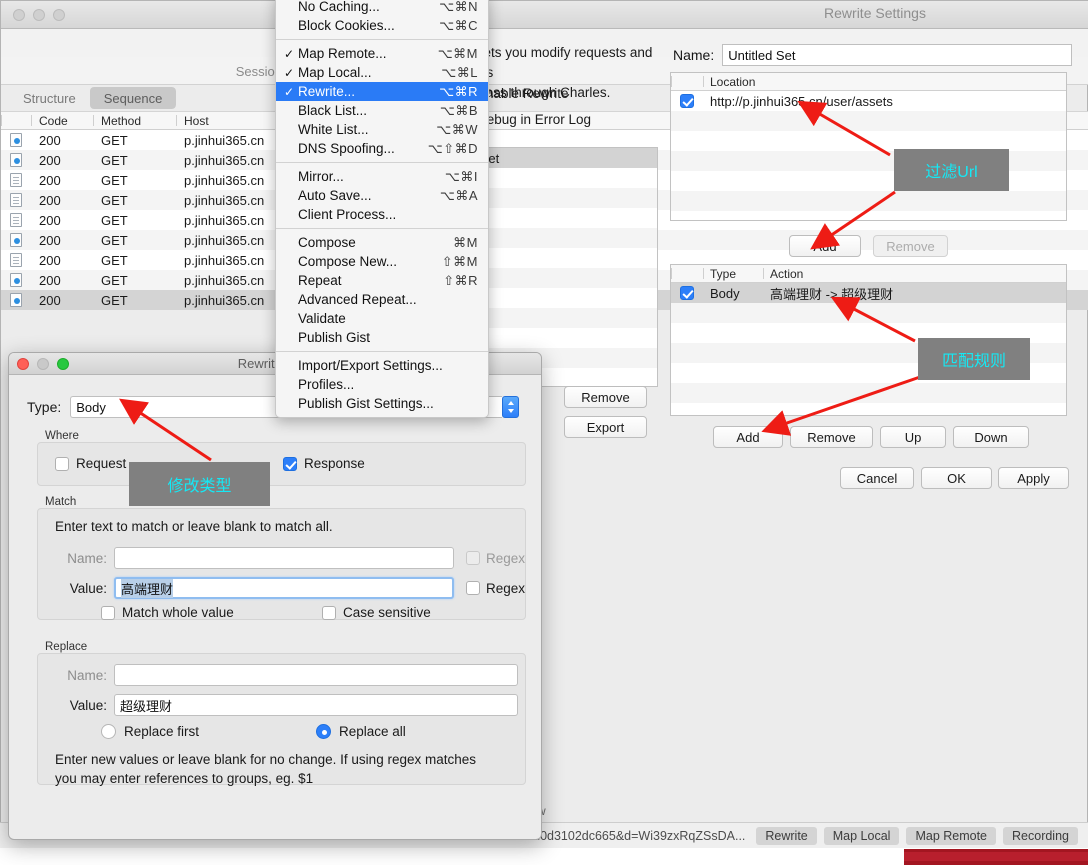  Describe the element at coordinates (382, 72) in the screenshot. I see `menu-item-map-local: ✓ Map Local... ⌥⌘L` at that location.